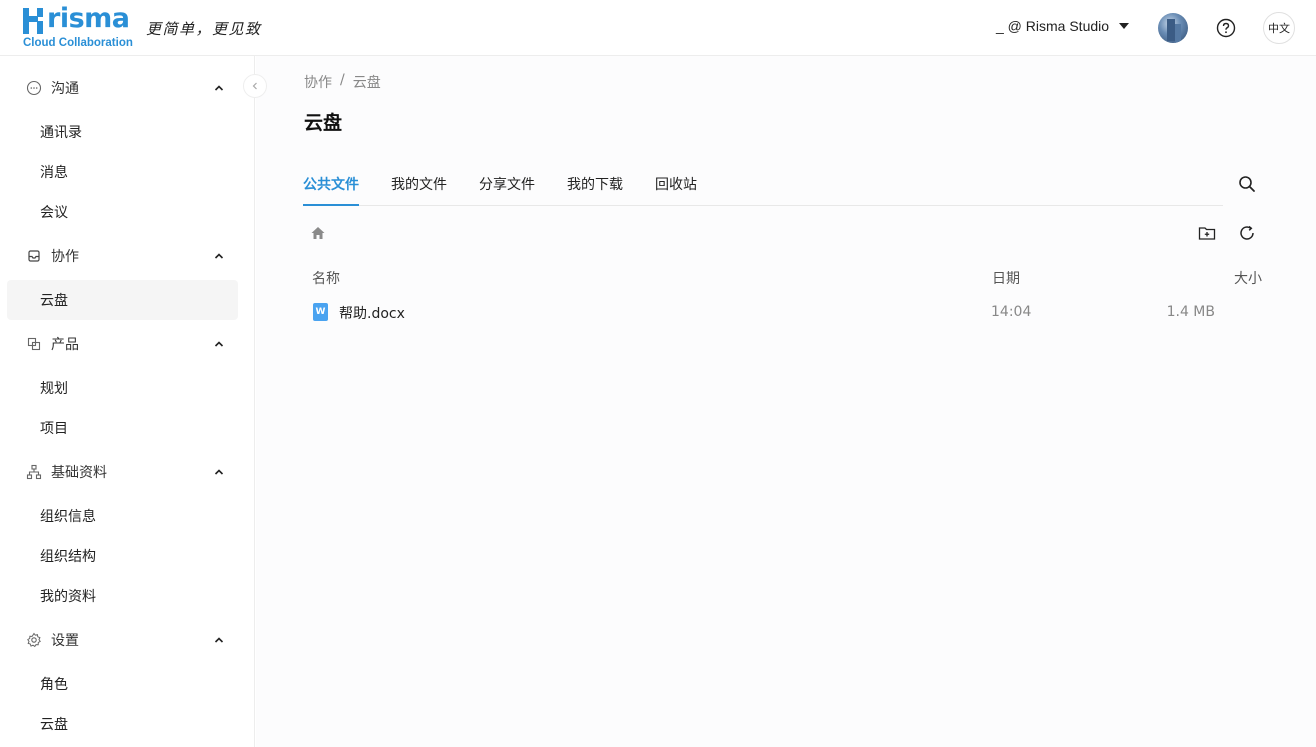 This screenshot has height=747, width=1316. I want to click on word-document-icon: W, so click(320, 312).